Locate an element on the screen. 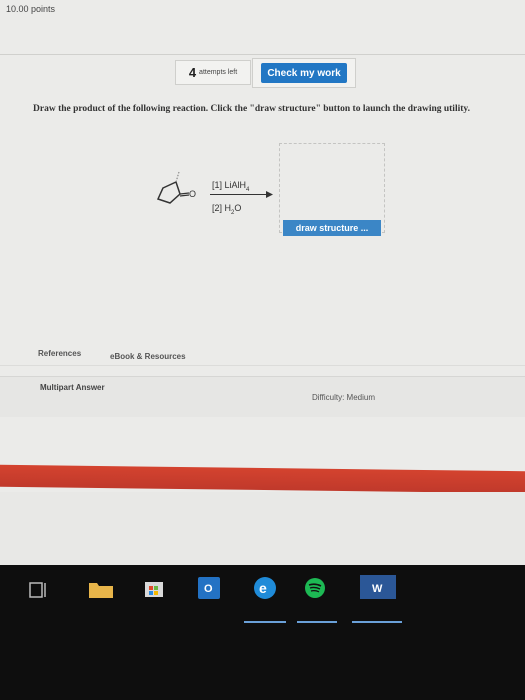 This screenshot has height=700, width=525. points-label: 10.00 points is located at coordinates (31, 9).